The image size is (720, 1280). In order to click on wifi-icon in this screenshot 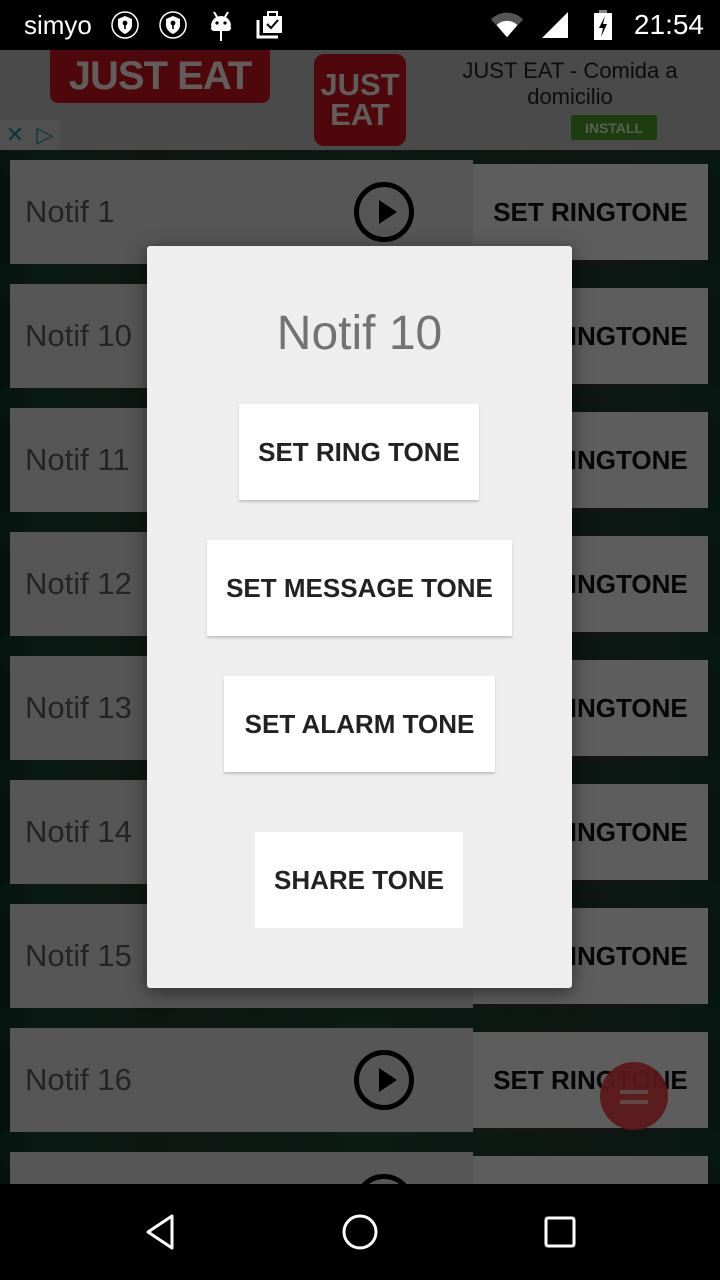, I will do `click(507, 25)`.